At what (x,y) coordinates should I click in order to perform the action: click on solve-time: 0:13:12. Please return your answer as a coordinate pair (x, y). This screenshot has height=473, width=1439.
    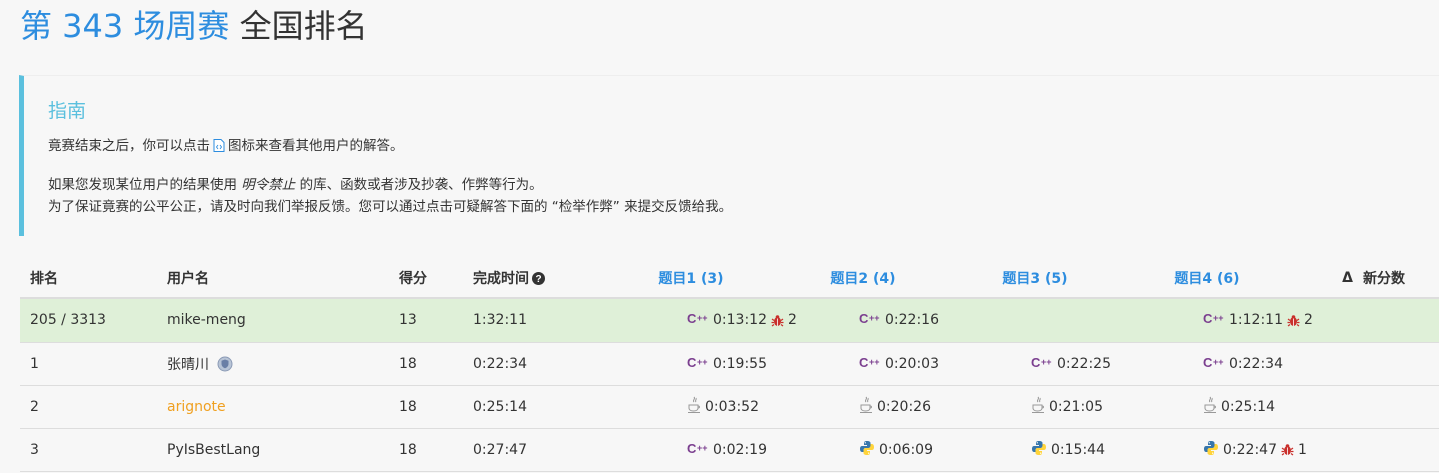
    Looking at the image, I should click on (740, 320).